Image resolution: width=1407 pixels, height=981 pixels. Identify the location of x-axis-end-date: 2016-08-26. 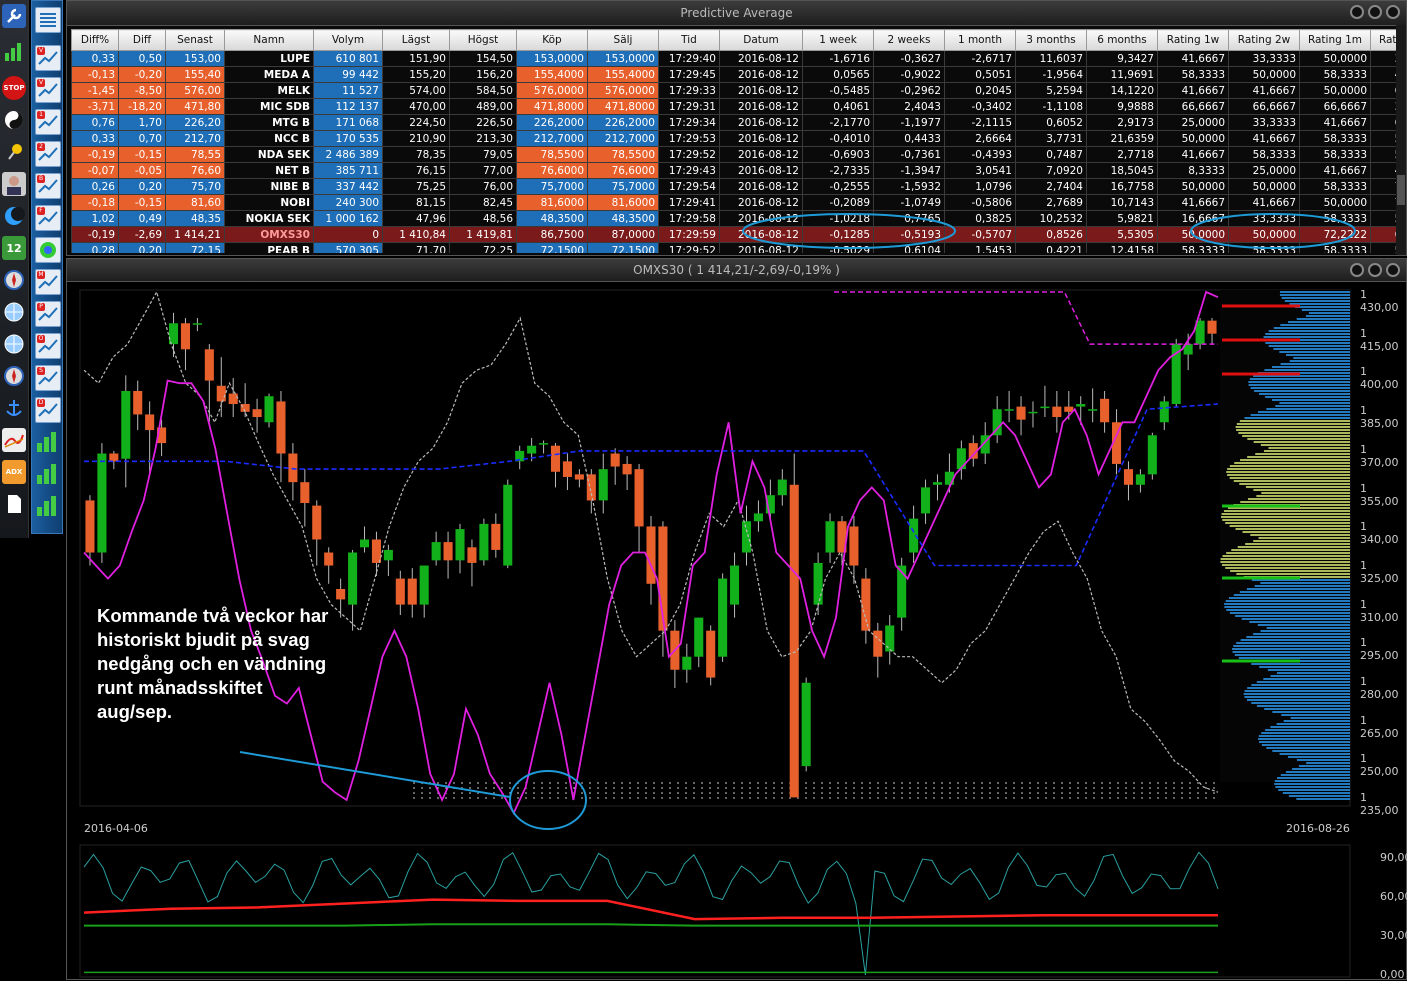
(1318, 828).